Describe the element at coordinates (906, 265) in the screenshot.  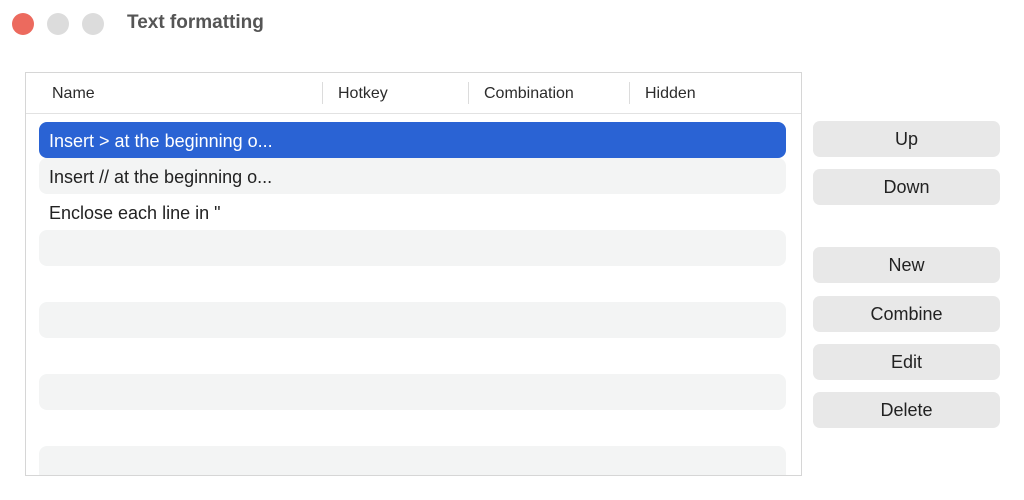
I see `new-button: New` at that location.